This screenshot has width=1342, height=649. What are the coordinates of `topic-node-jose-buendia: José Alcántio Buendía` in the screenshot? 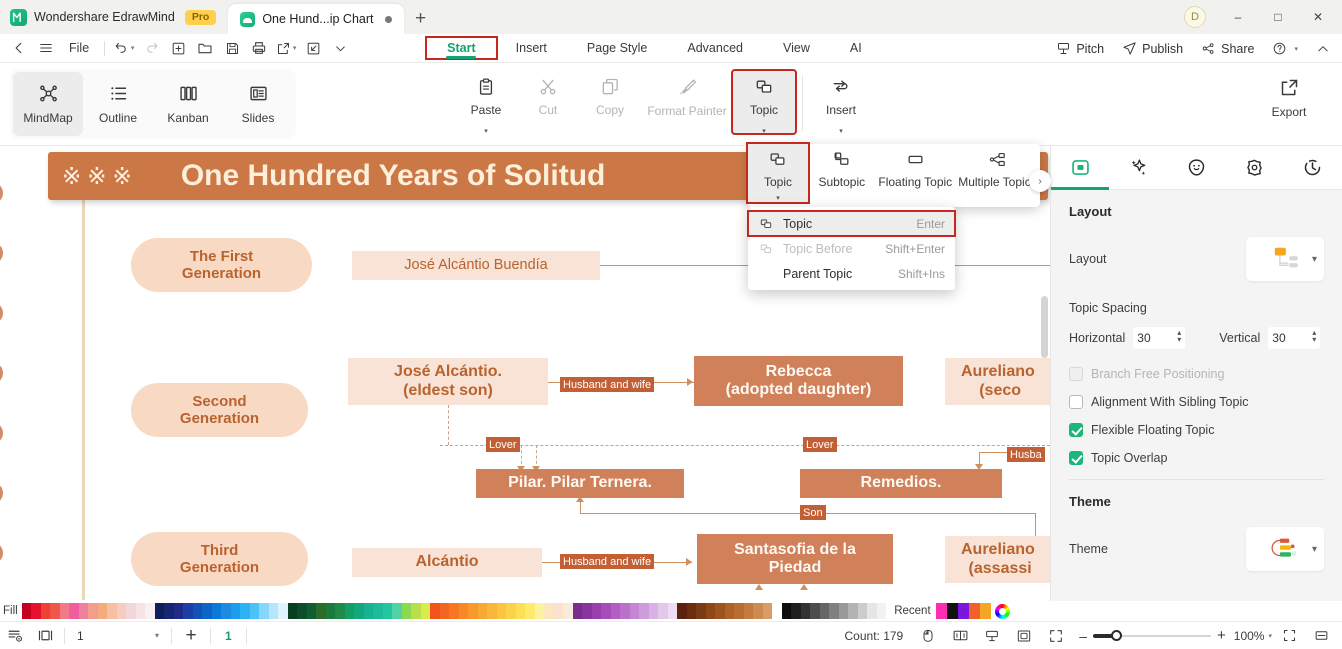 It's located at (476, 265).